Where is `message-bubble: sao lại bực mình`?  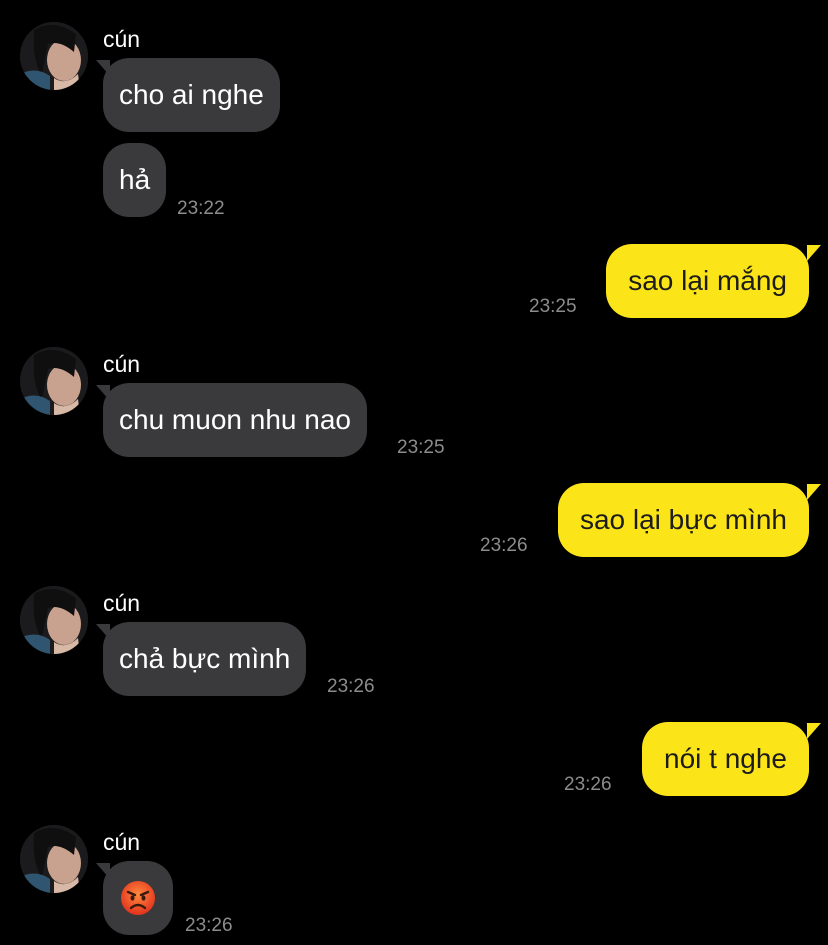
message-bubble: sao lại bực mình is located at coordinates (683, 520).